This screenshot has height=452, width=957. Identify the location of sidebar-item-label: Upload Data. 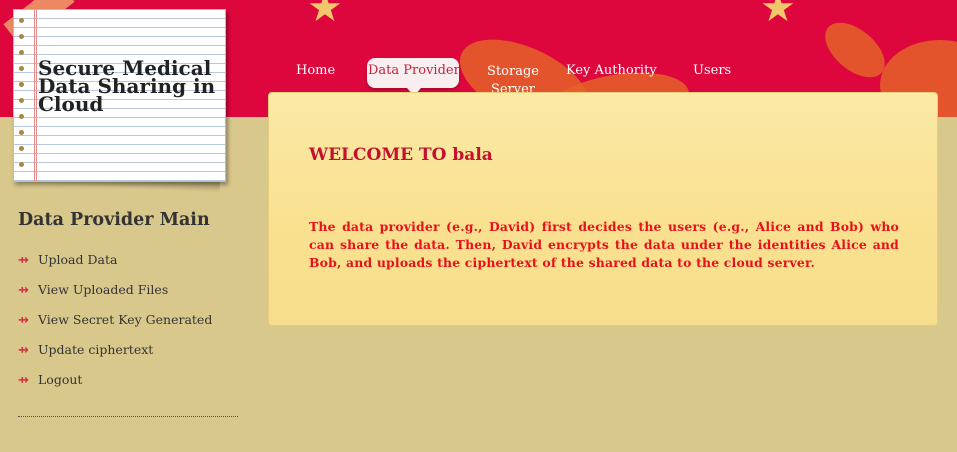
(78, 259).